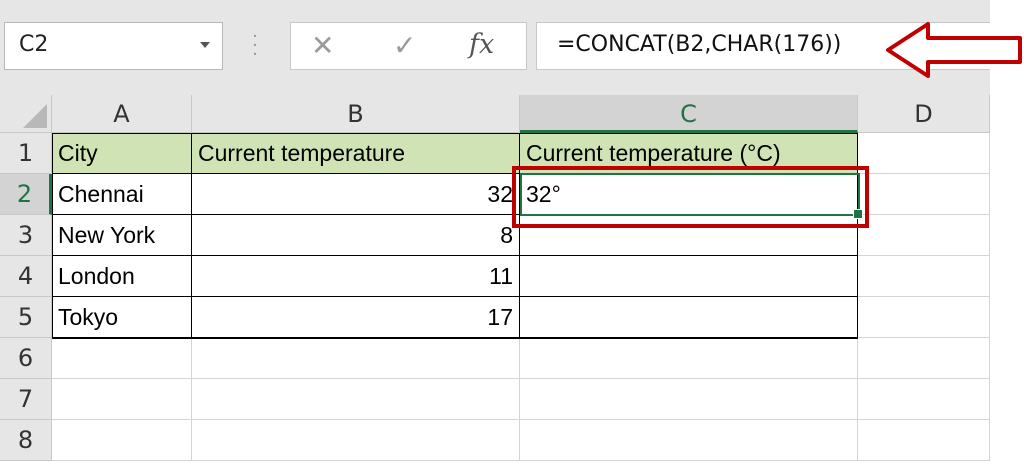 Image resolution: width=1024 pixels, height=470 pixels. What do you see at coordinates (122, 194) in the screenshot?
I see `cell-a2: Chennai` at bounding box center [122, 194].